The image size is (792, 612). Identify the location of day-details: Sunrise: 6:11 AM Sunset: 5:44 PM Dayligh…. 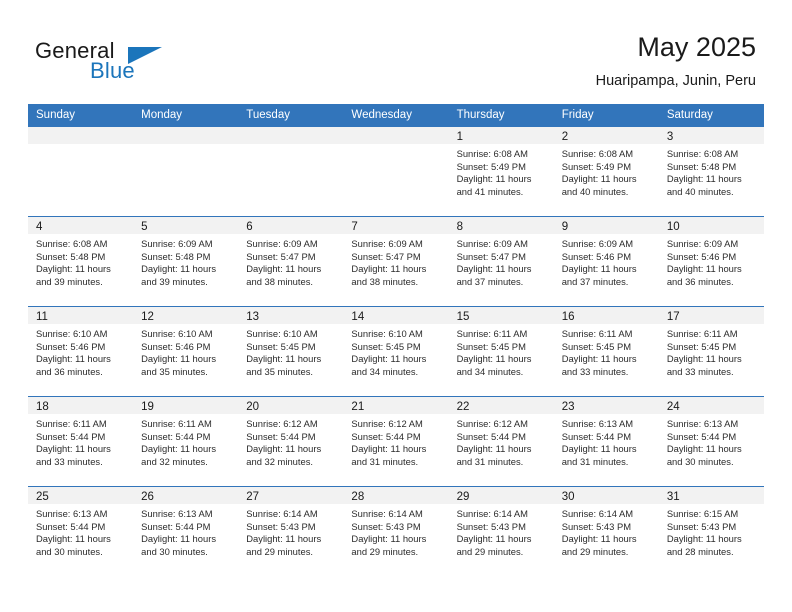
(80, 441).